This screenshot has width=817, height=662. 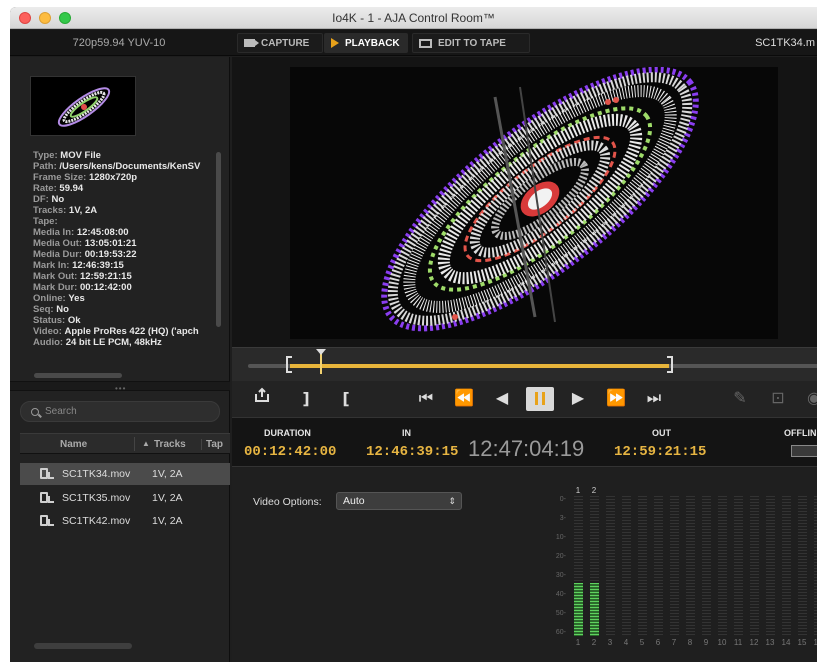 I want to click on column-header-name: Name, so click(x=73, y=444).